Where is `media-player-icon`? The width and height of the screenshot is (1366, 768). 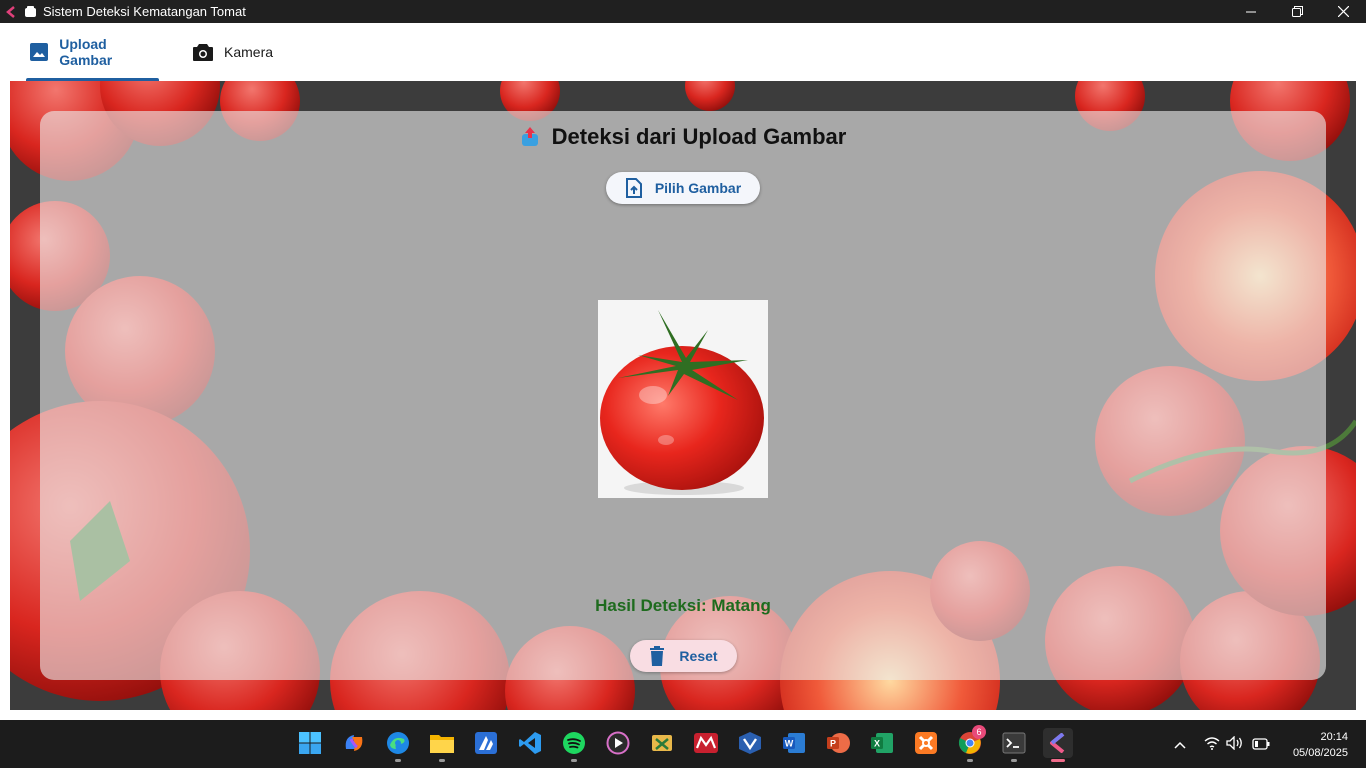 media-player-icon is located at coordinates (618, 743).